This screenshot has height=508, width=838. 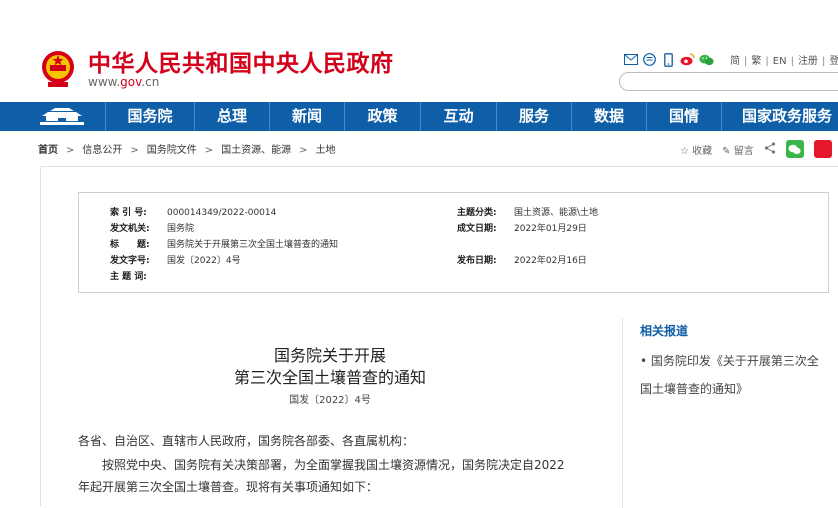 What do you see at coordinates (204, 261) in the screenshot?
I see `meta-value: 国发〔2022〕4号` at bounding box center [204, 261].